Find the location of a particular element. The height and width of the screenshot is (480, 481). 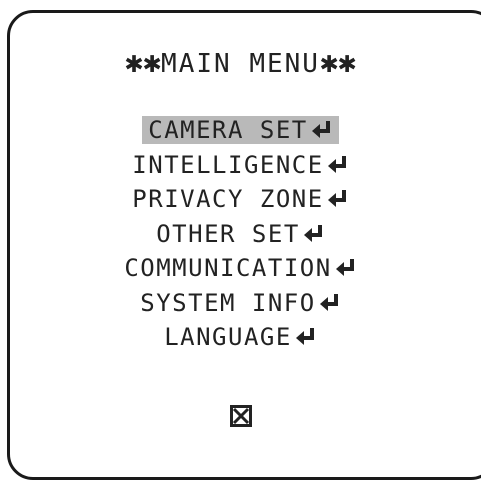

title-star-right: ✱✱ is located at coordinates (338, 62).